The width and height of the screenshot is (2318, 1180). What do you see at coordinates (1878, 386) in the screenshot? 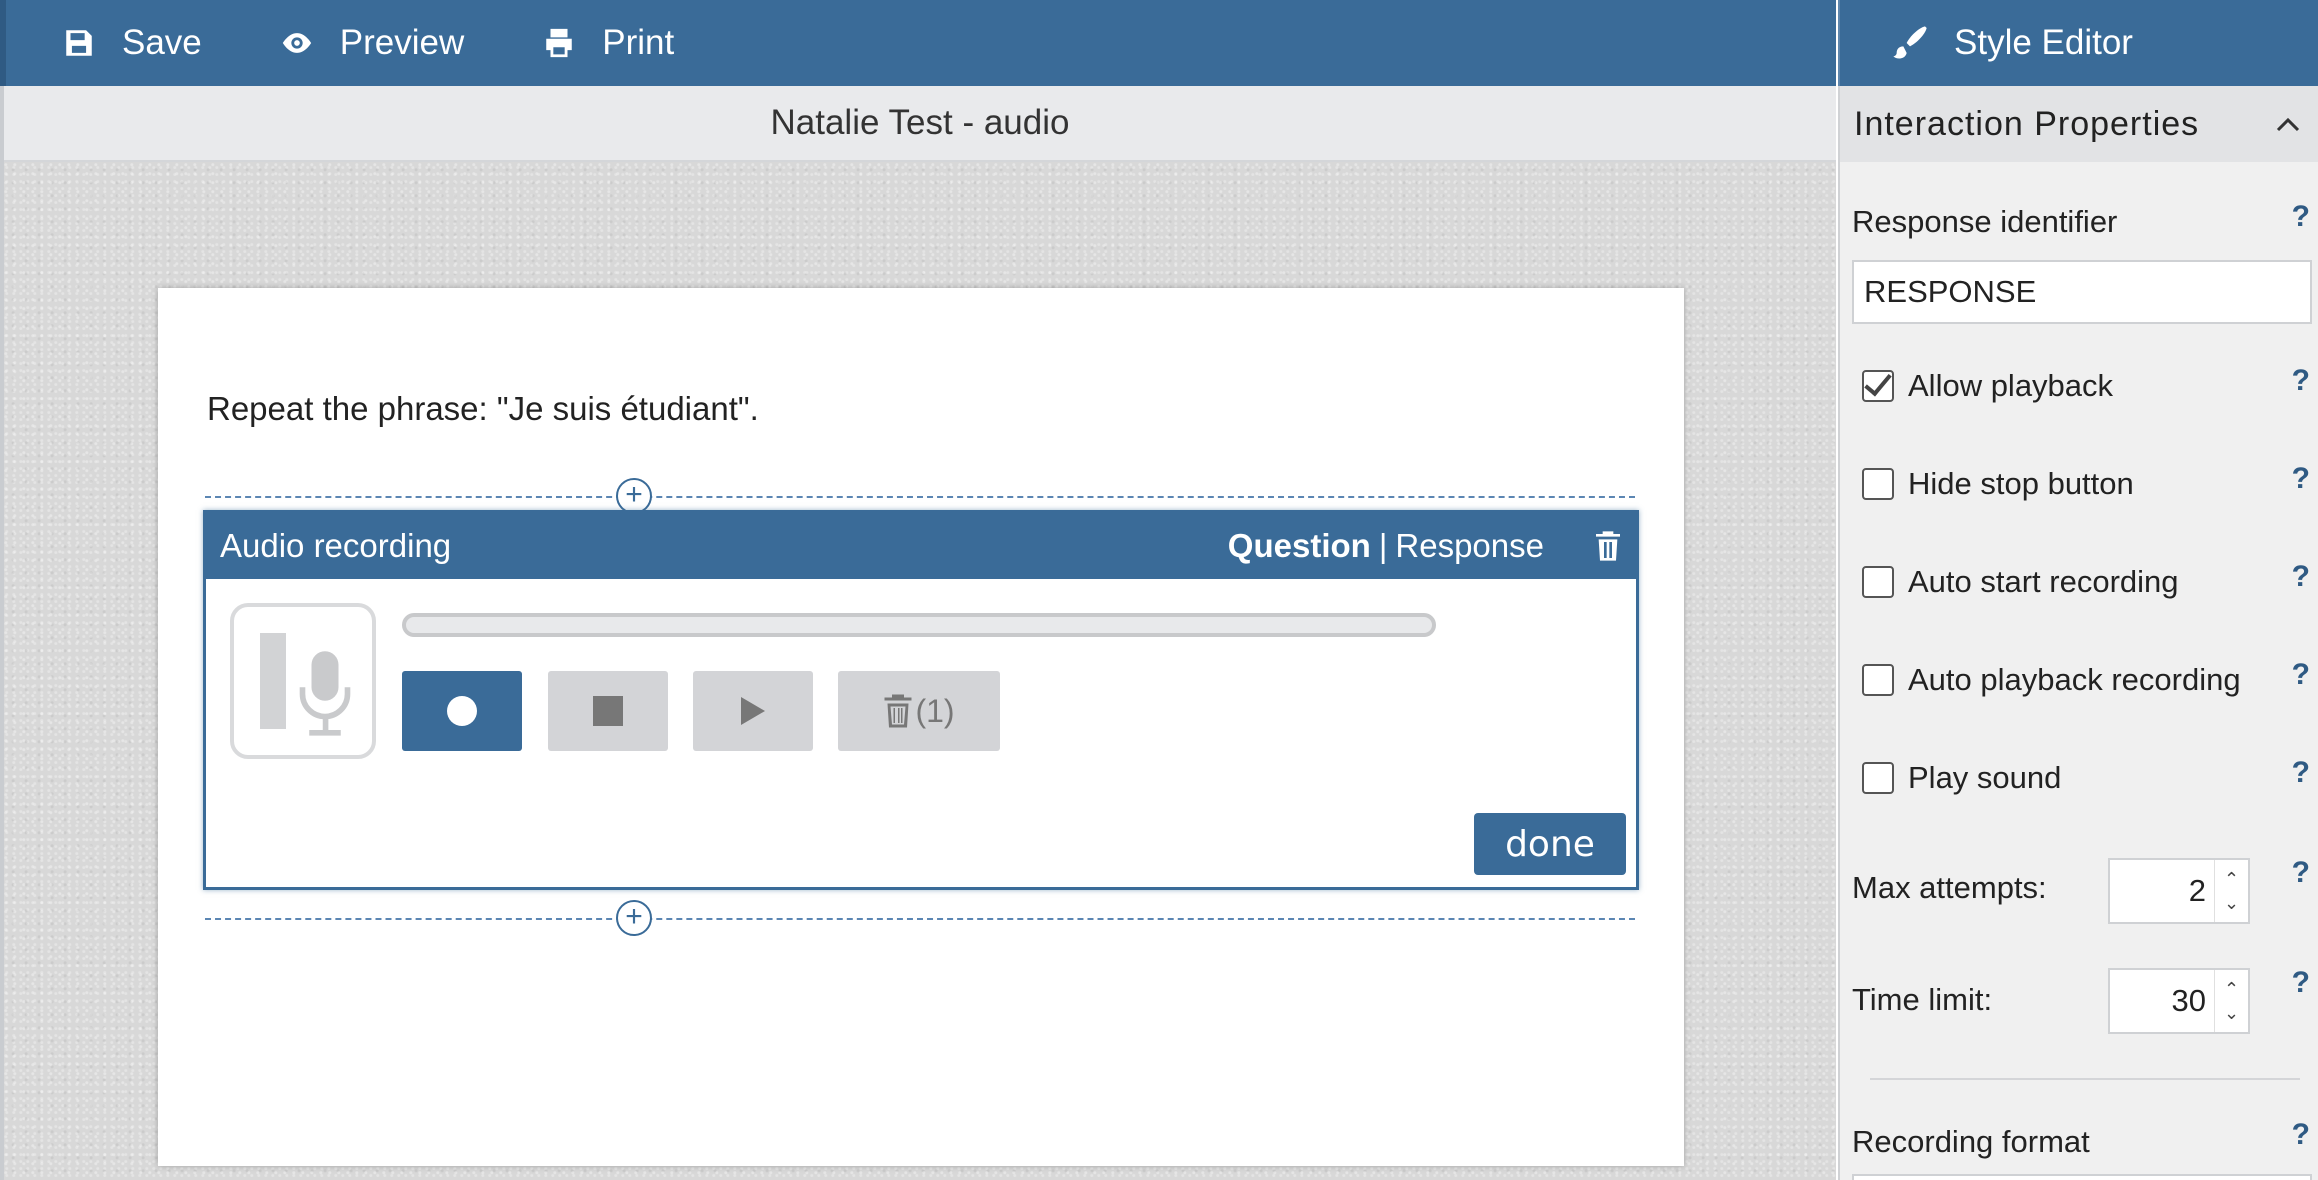
I see `checkbox-checked` at bounding box center [1878, 386].